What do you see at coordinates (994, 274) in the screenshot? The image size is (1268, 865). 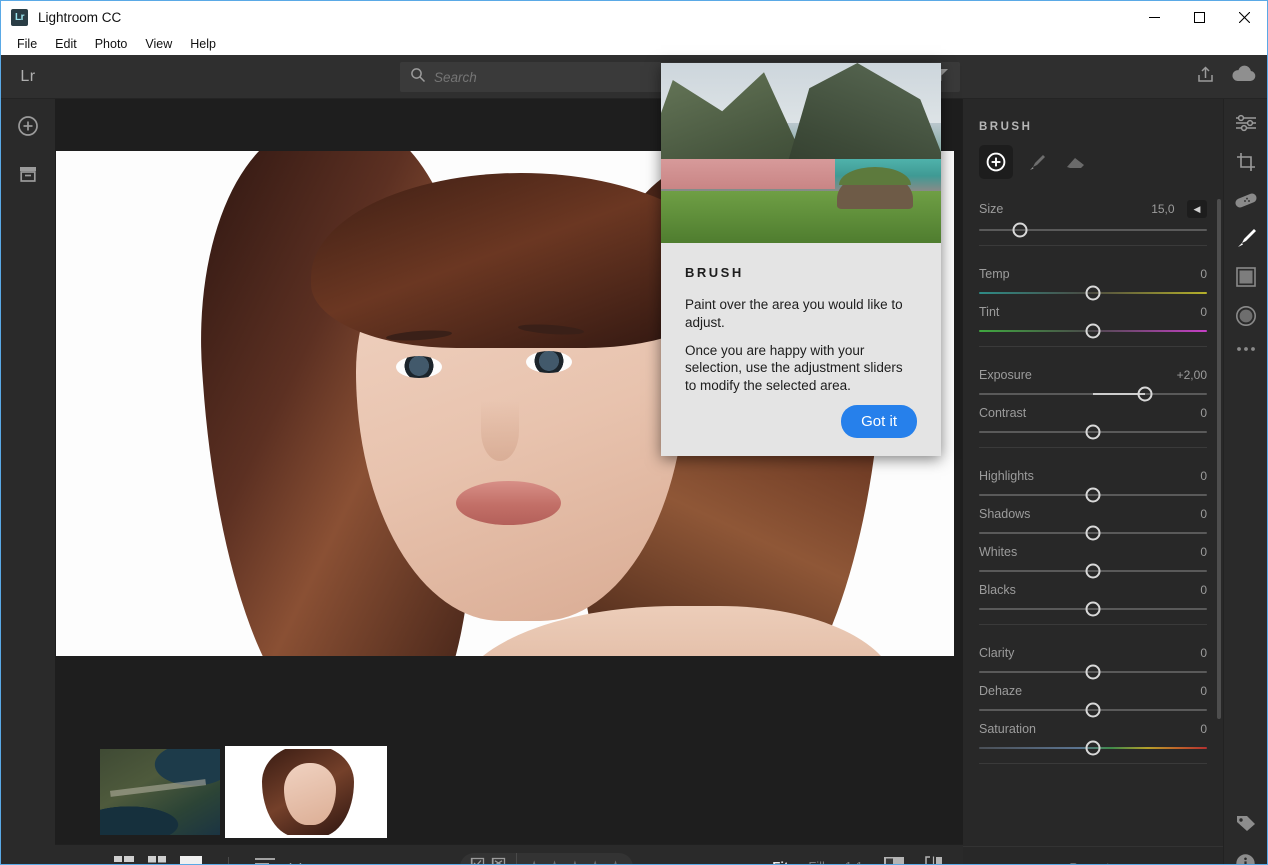 I see `slider-temp-label: Temp` at bounding box center [994, 274].